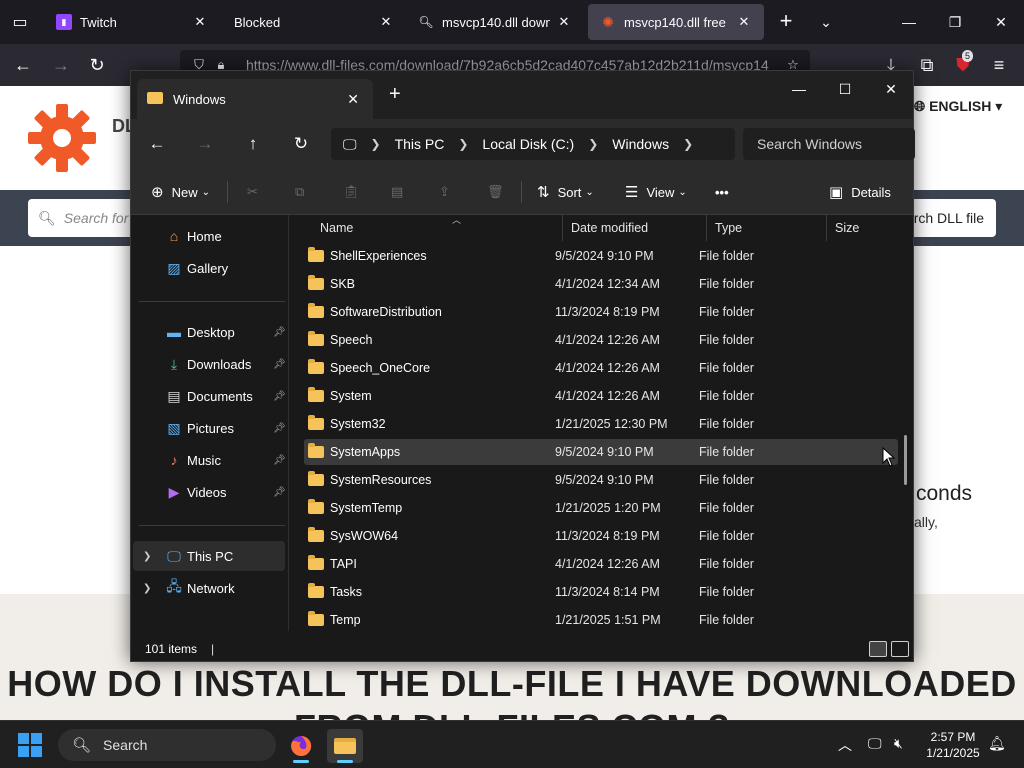 This screenshot has height=768, width=1024. I want to click on column-header-name: Name ︿, so click(437, 228).